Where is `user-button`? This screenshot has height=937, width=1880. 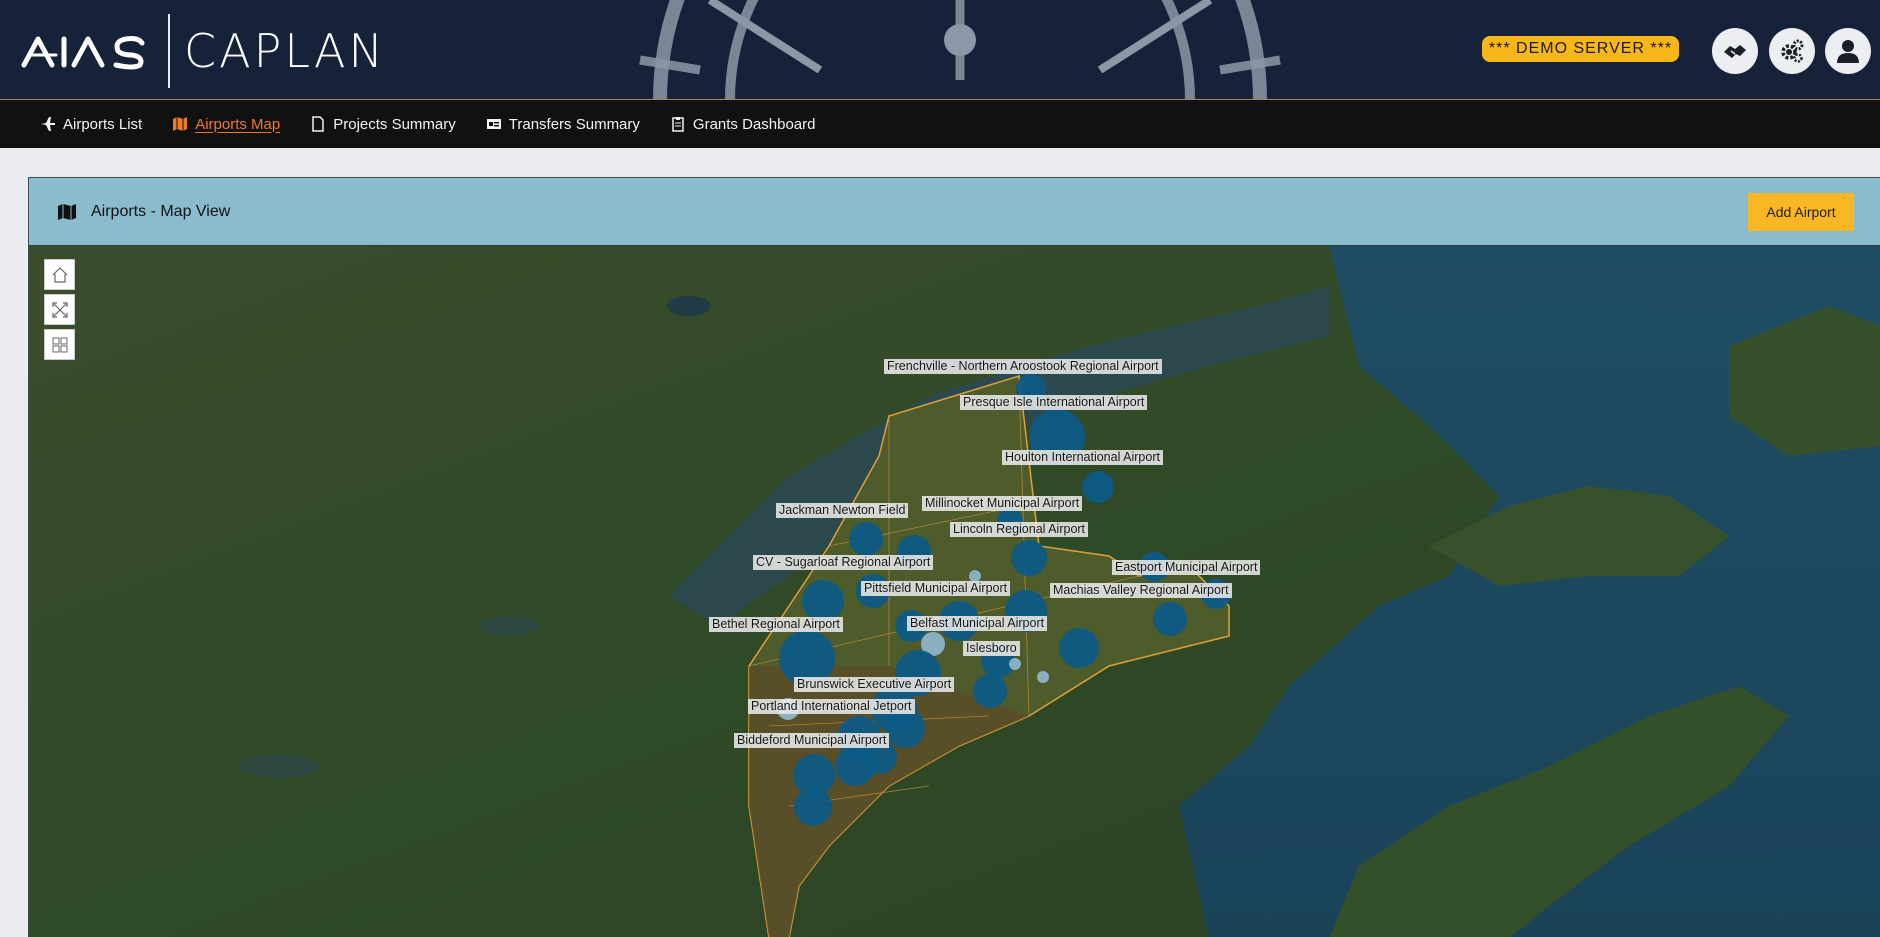
user-button is located at coordinates (1848, 51).